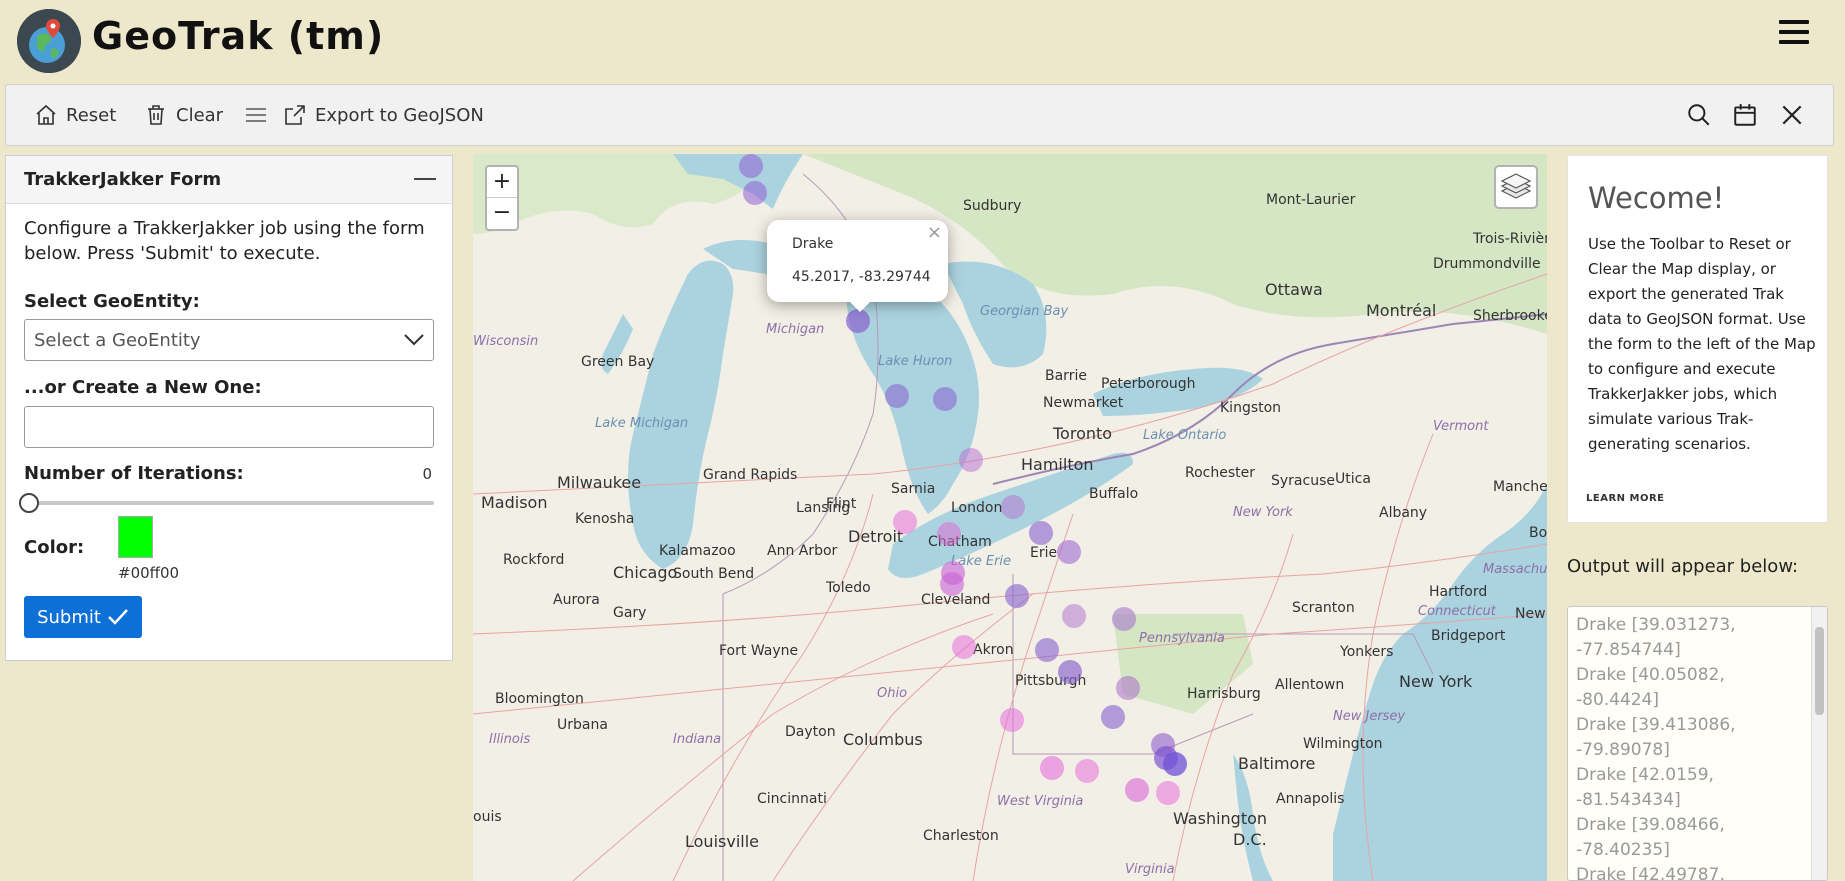 This screenshot has height=881, width=1845. Describe the element at coordinates (1044, 553) in the screenshot. I see `map-label-erie: Erie` at that location.